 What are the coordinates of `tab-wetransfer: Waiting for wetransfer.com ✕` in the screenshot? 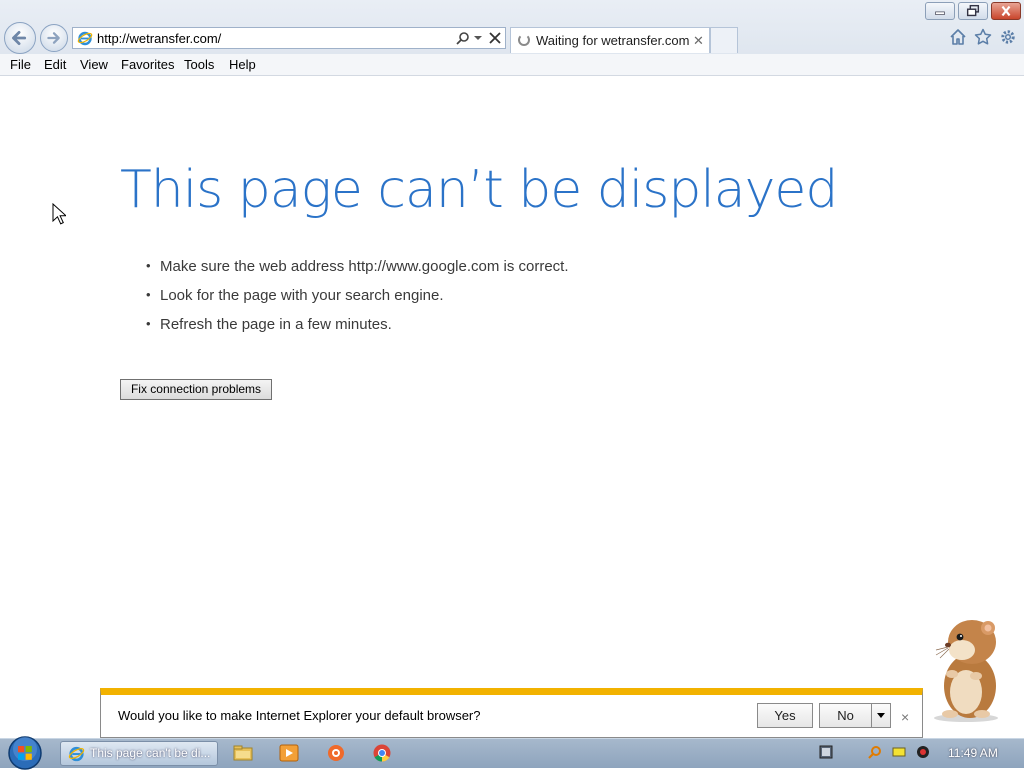 It's located at (610, 40).